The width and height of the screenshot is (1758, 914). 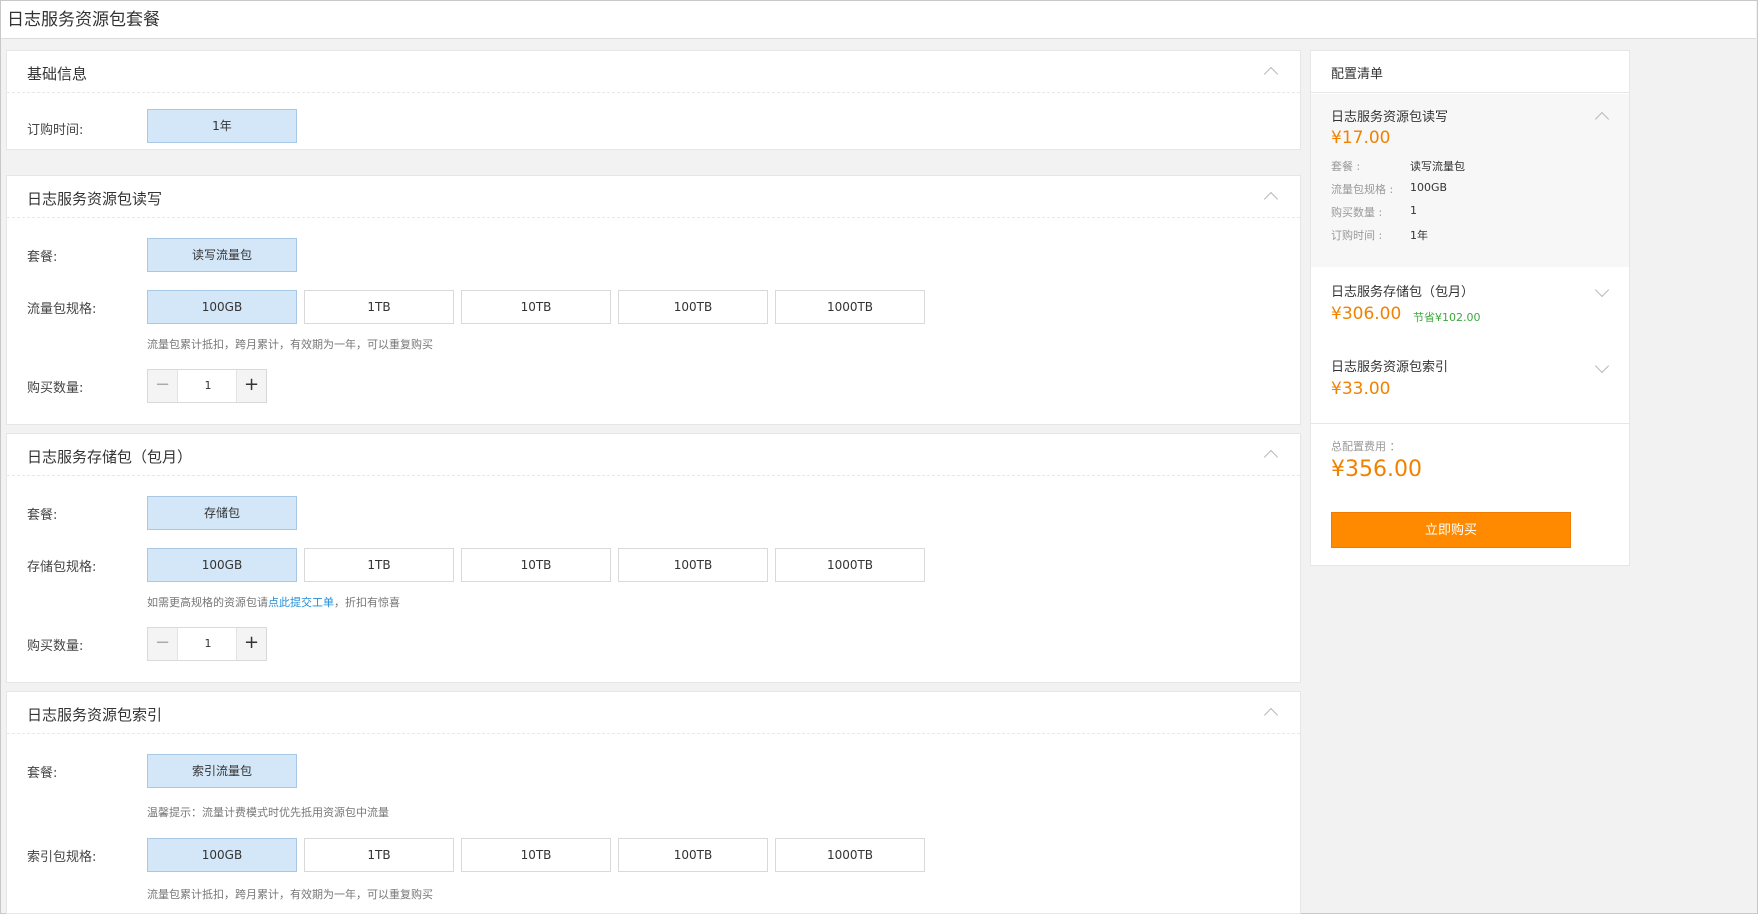 I want to click on note-prefix: 如需更高规格的资源包请, so click(x=207, y=602).